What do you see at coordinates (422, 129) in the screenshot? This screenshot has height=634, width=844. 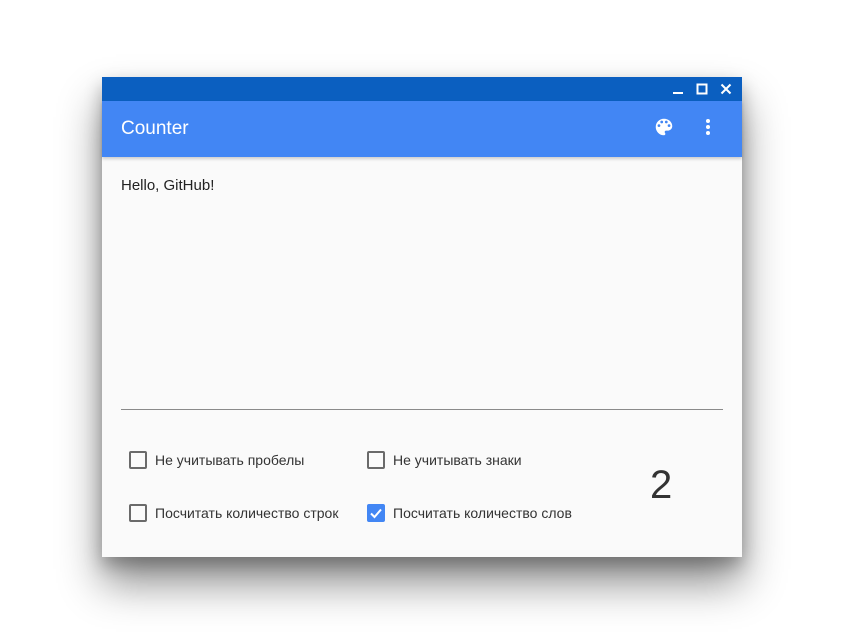 I see `app-bar: Counter` at bounding box center [422, 129].